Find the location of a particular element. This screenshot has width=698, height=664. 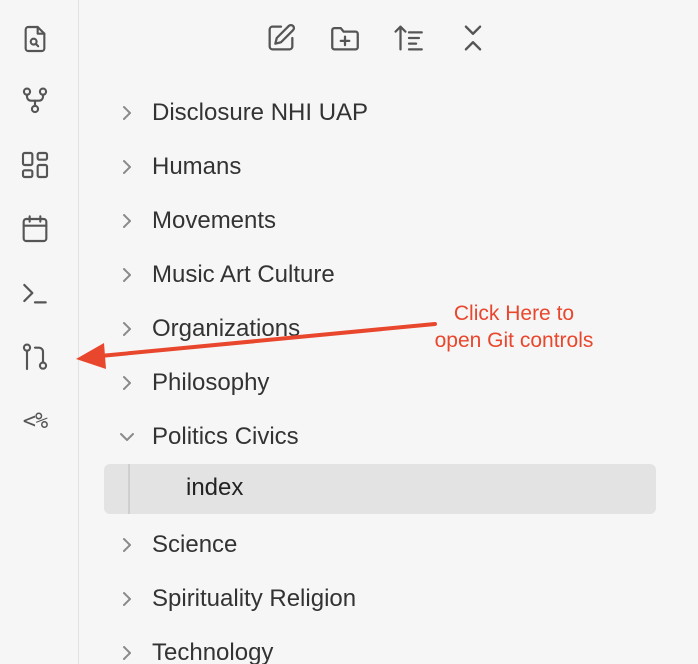

folder-label: Organizations is located at coordinates (226, 328).